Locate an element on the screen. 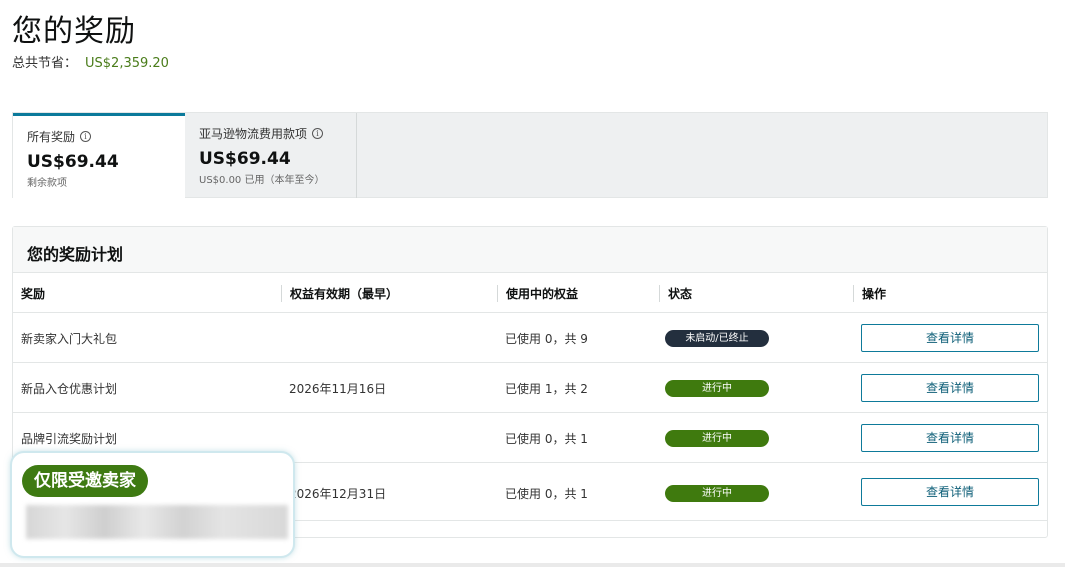  tab-sub: 剩余款项 is located at coordinates (47, 183).